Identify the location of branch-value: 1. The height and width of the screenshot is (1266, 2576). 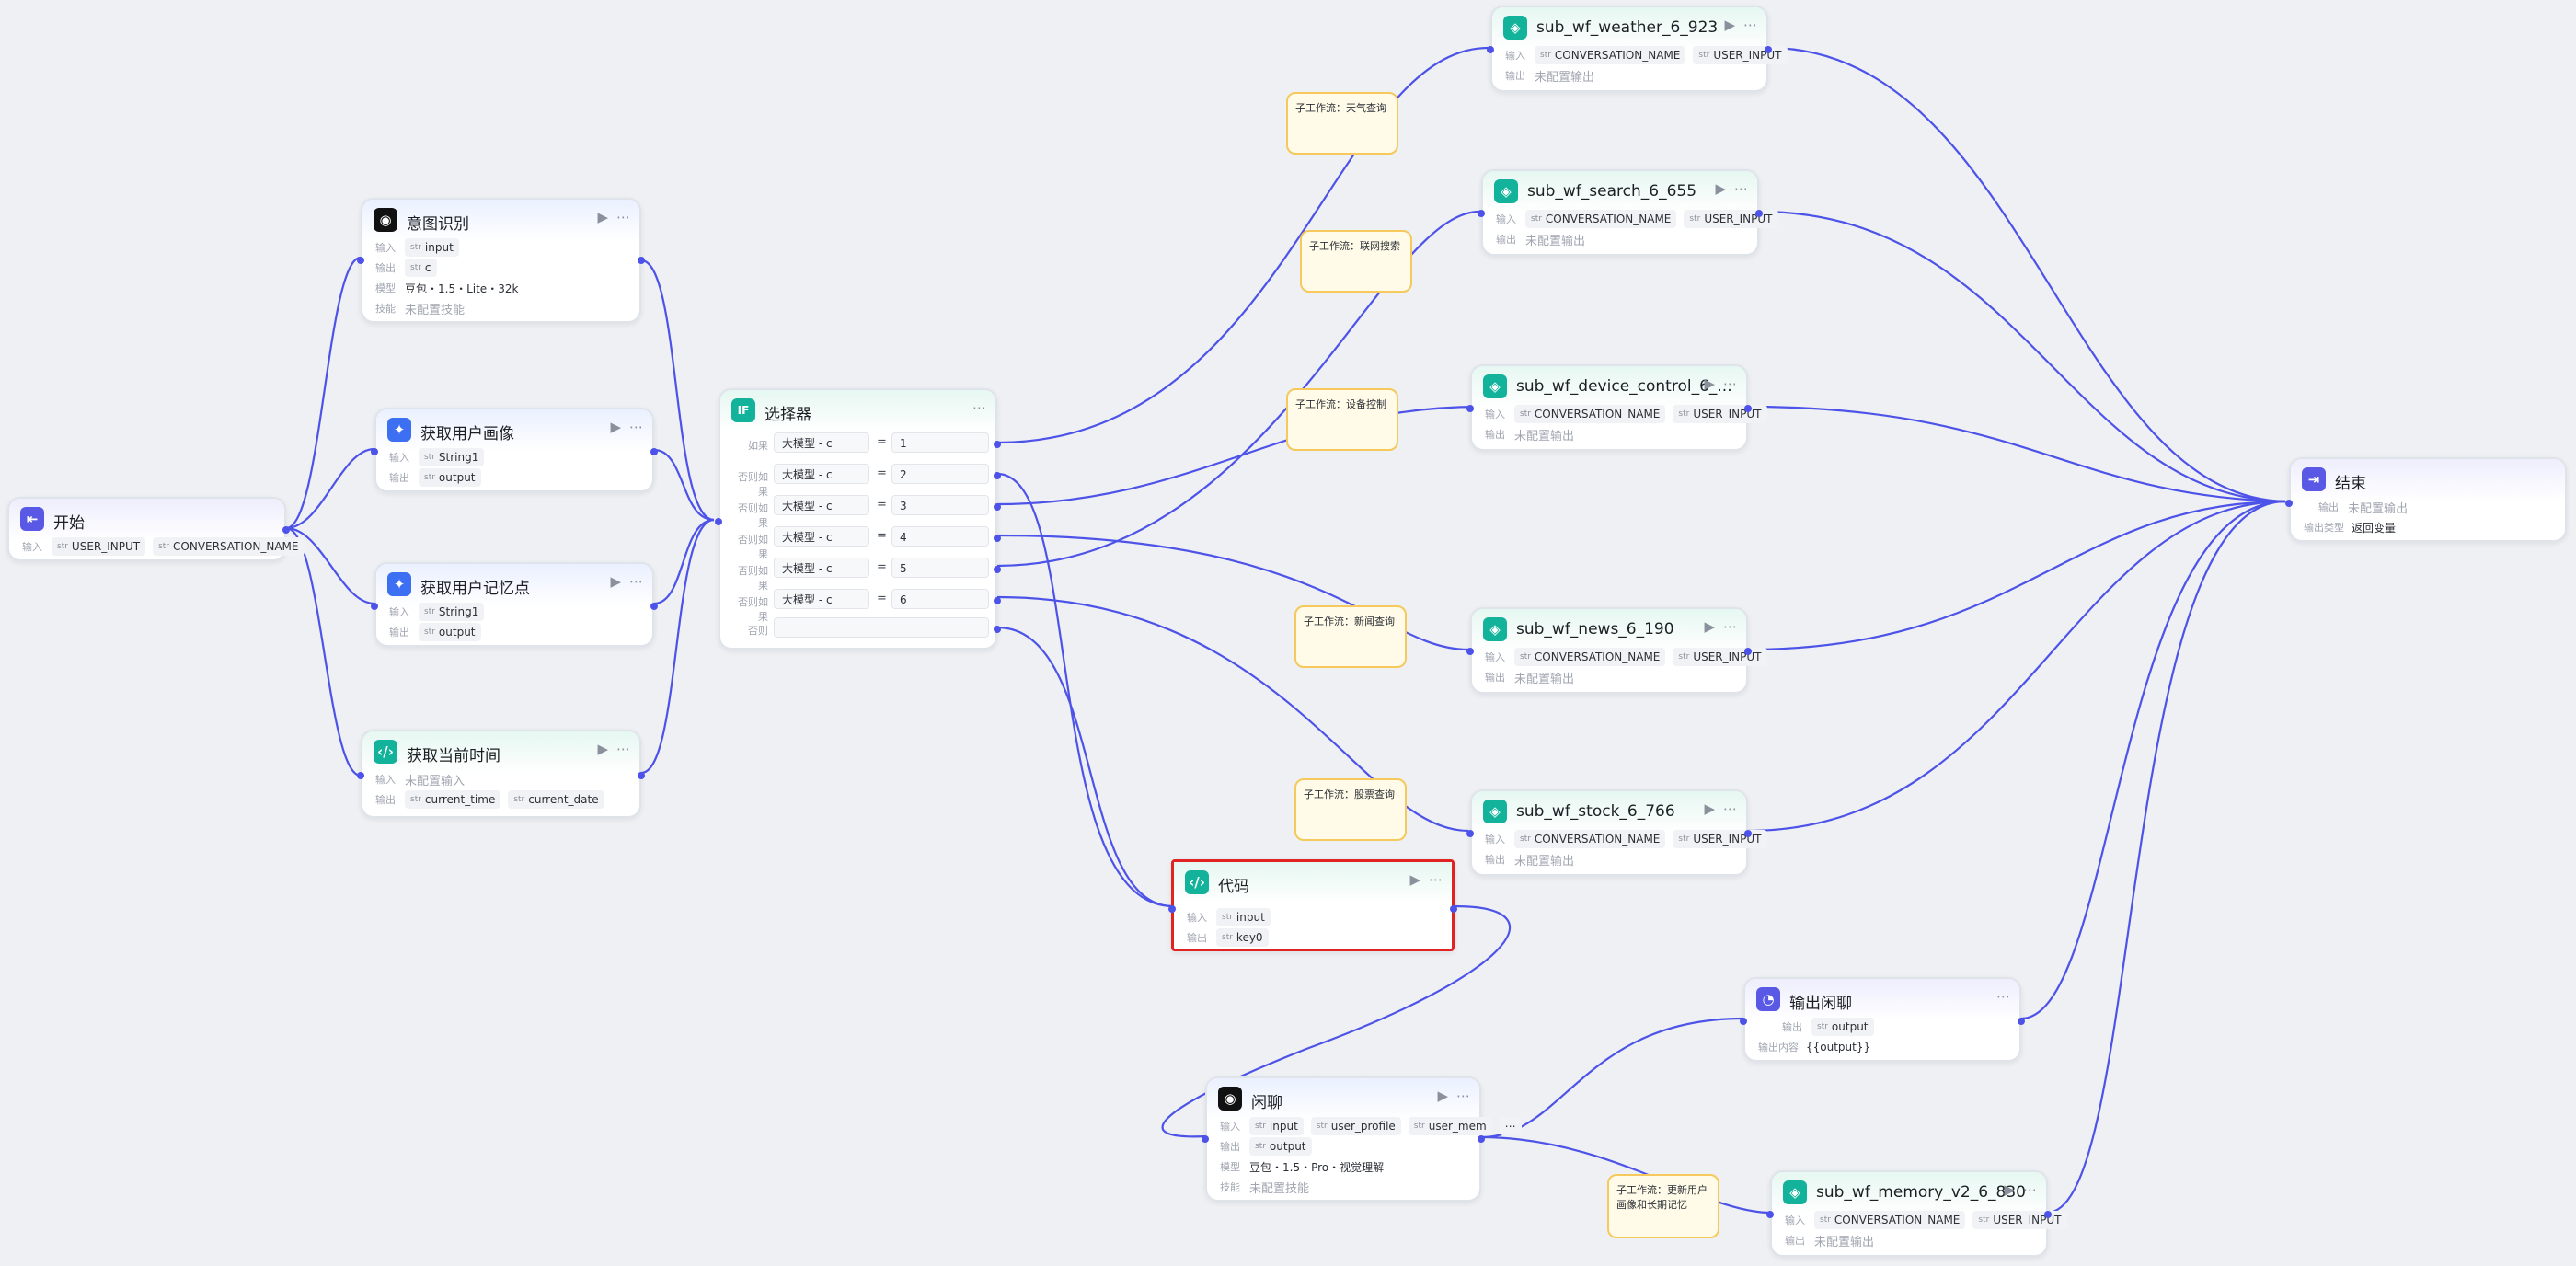
(940, 442).